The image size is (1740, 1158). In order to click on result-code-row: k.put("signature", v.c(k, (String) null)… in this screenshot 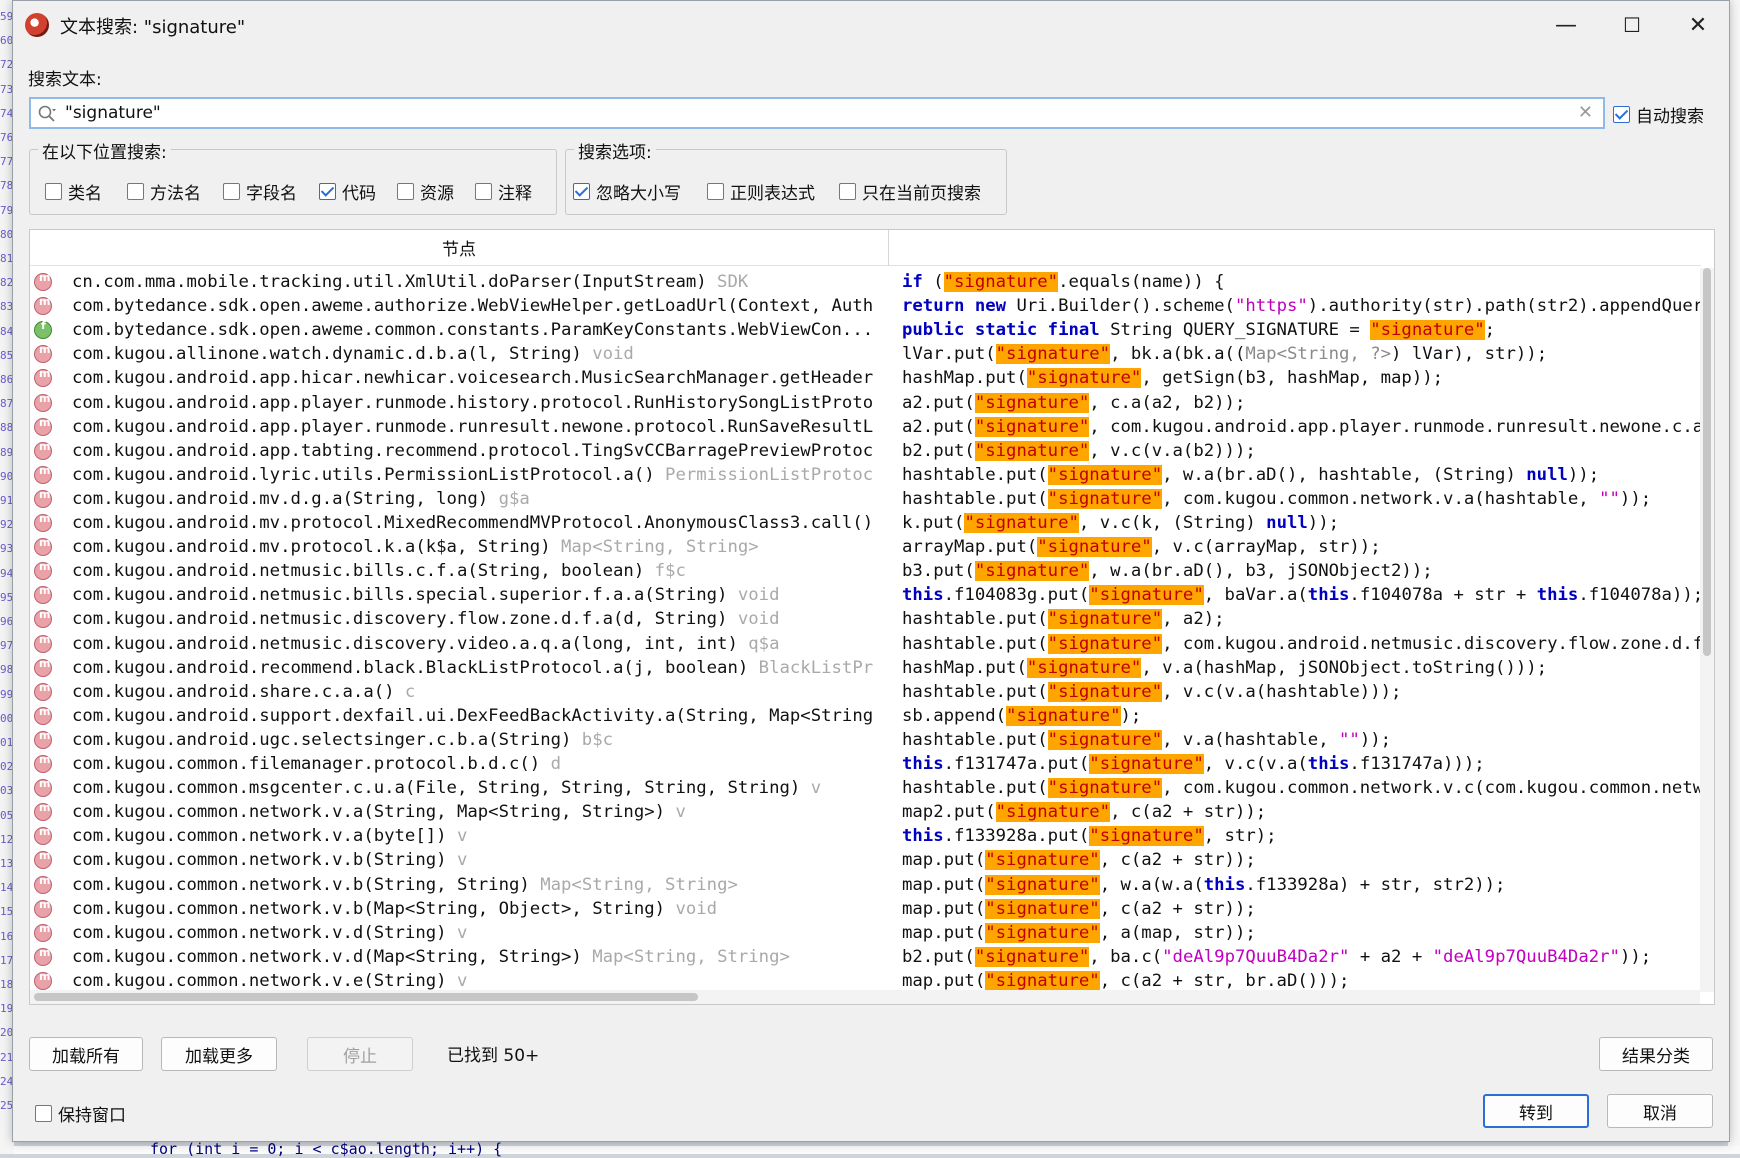, I will do `click(1120, 523)`.